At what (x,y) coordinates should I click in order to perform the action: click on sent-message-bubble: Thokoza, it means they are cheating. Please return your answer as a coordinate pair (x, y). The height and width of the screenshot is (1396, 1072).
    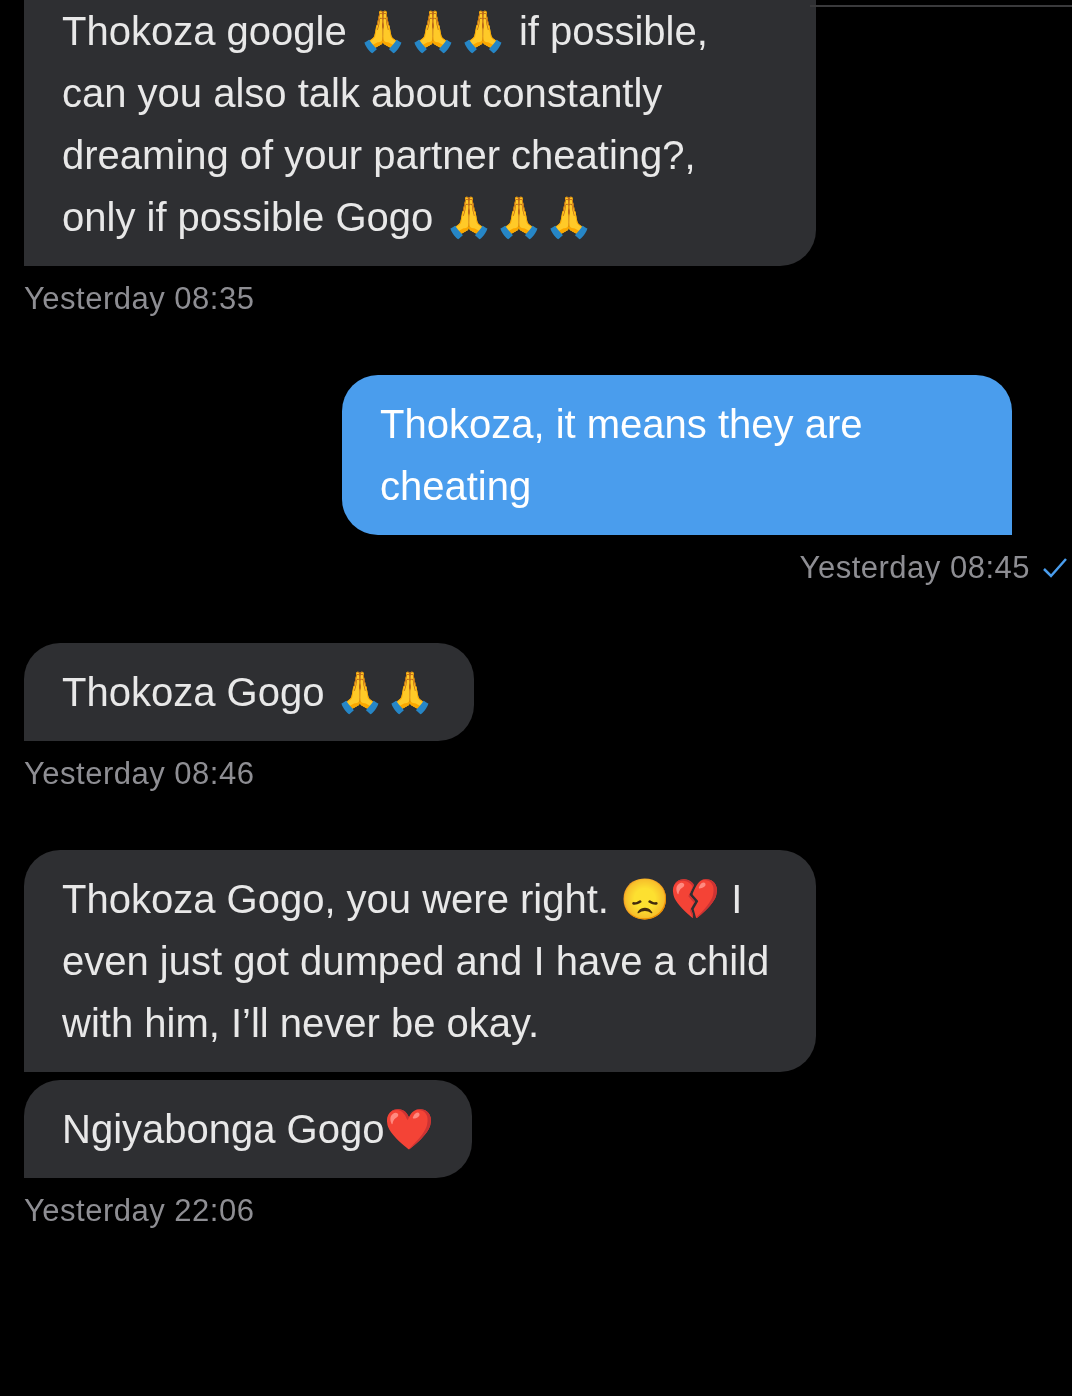
    Looking at the image, I should click on (677, 454).